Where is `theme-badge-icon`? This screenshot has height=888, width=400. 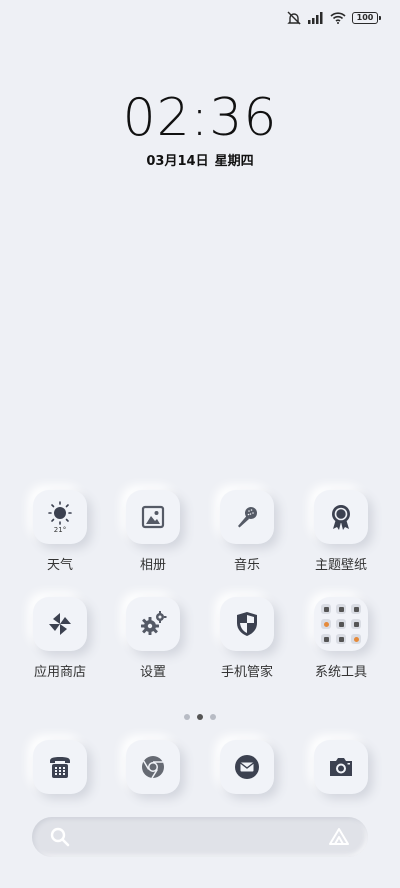 theme-badge-icon is located at coordinates (341, 517).